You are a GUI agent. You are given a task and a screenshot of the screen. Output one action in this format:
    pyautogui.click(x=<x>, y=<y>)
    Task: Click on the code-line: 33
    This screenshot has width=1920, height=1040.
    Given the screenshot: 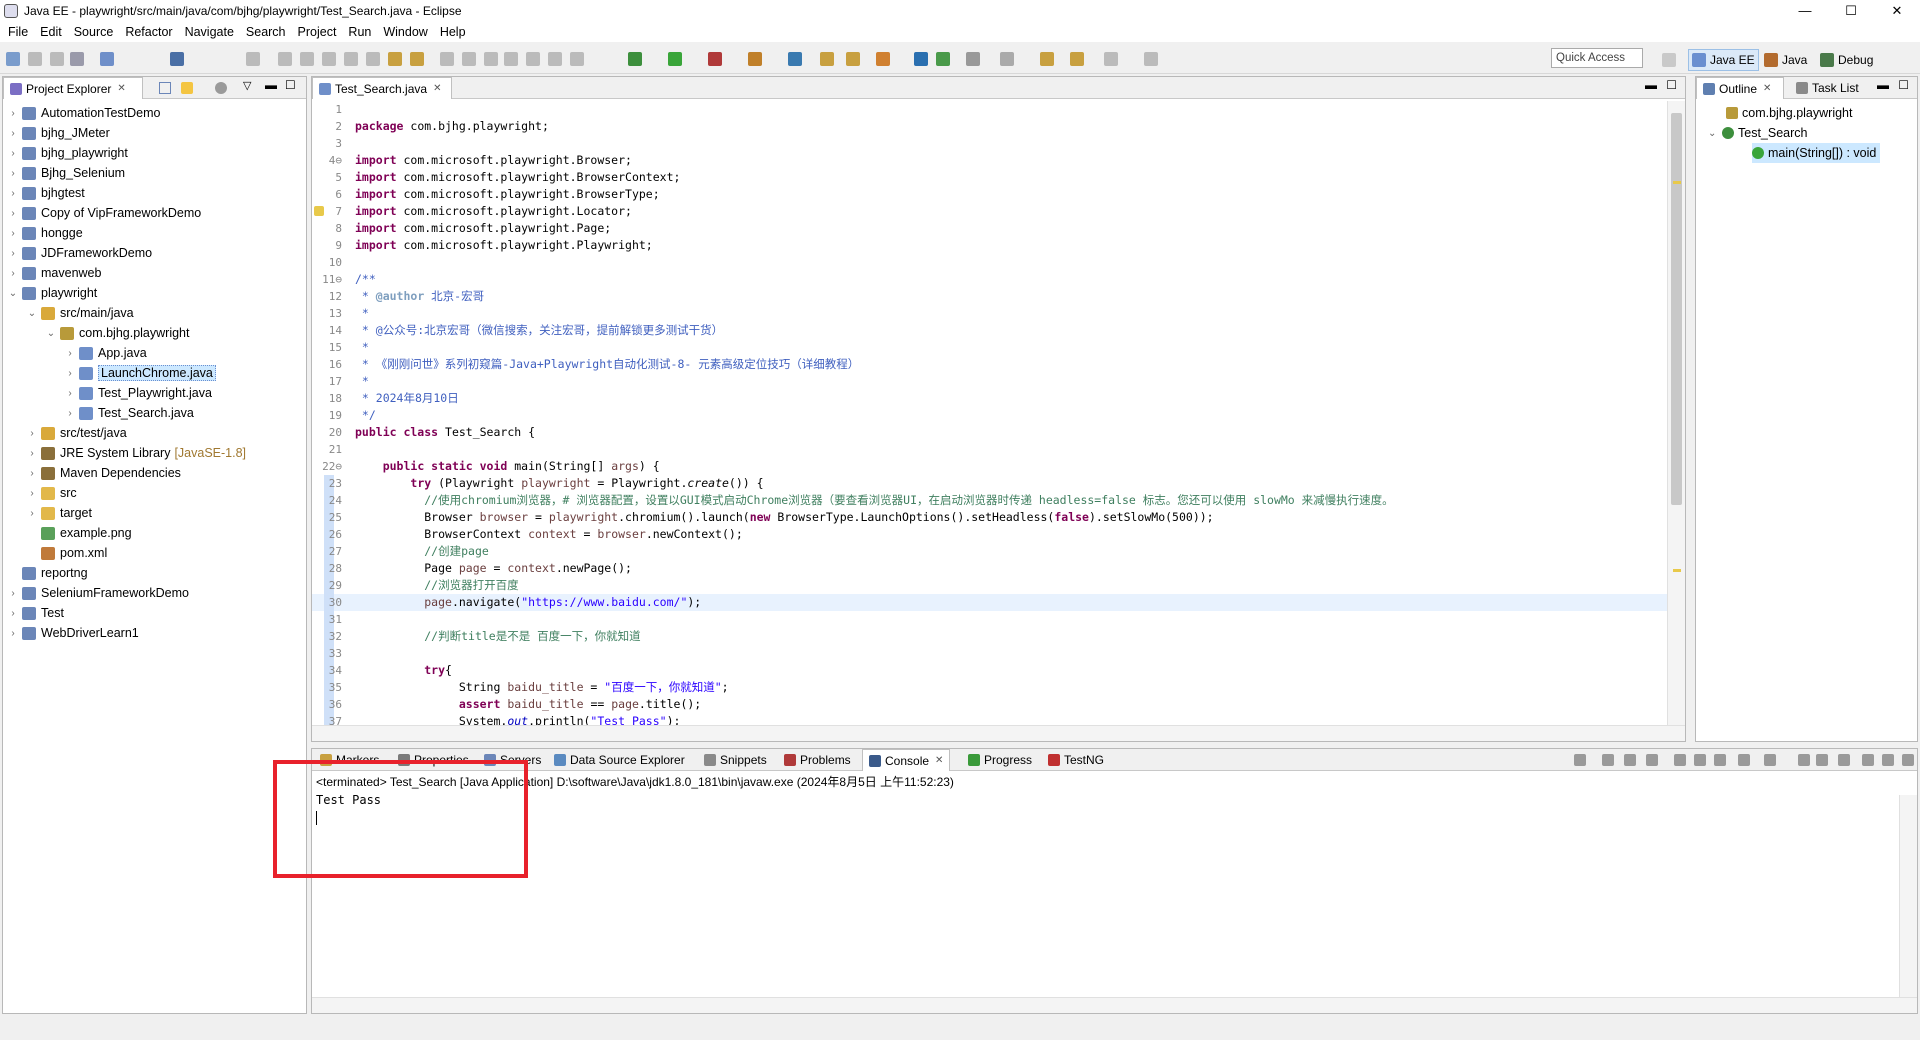 What is the action you would take?
    pyautogui.click(x=989, y=653)
    